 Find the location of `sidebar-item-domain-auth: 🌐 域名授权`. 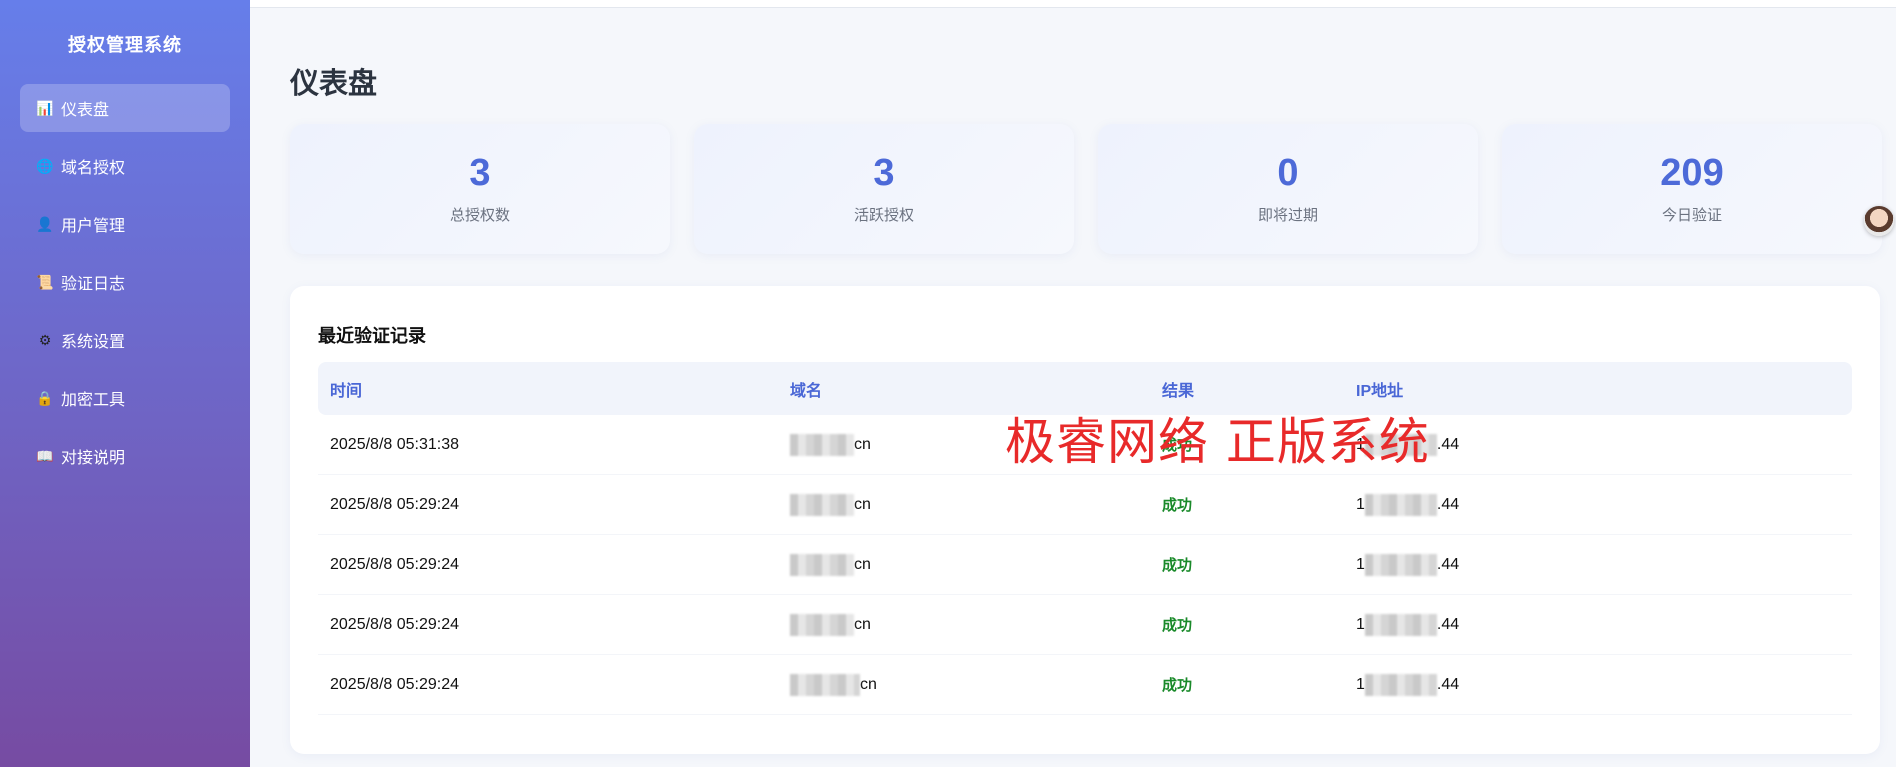

sidebar-item-domain-auth: 🌐 域名授权 is located at coordinates (125, 166).